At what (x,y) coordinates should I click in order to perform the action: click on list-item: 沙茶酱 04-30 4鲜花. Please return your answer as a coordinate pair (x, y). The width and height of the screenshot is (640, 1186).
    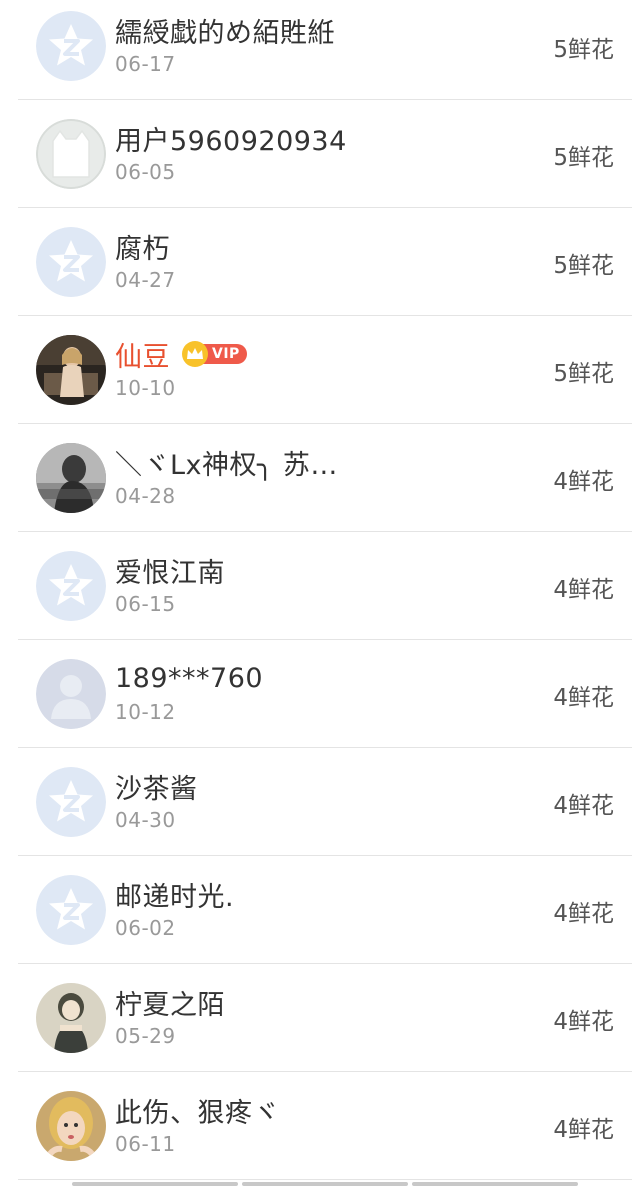
    Looking at the image, I should click on (320, 802).